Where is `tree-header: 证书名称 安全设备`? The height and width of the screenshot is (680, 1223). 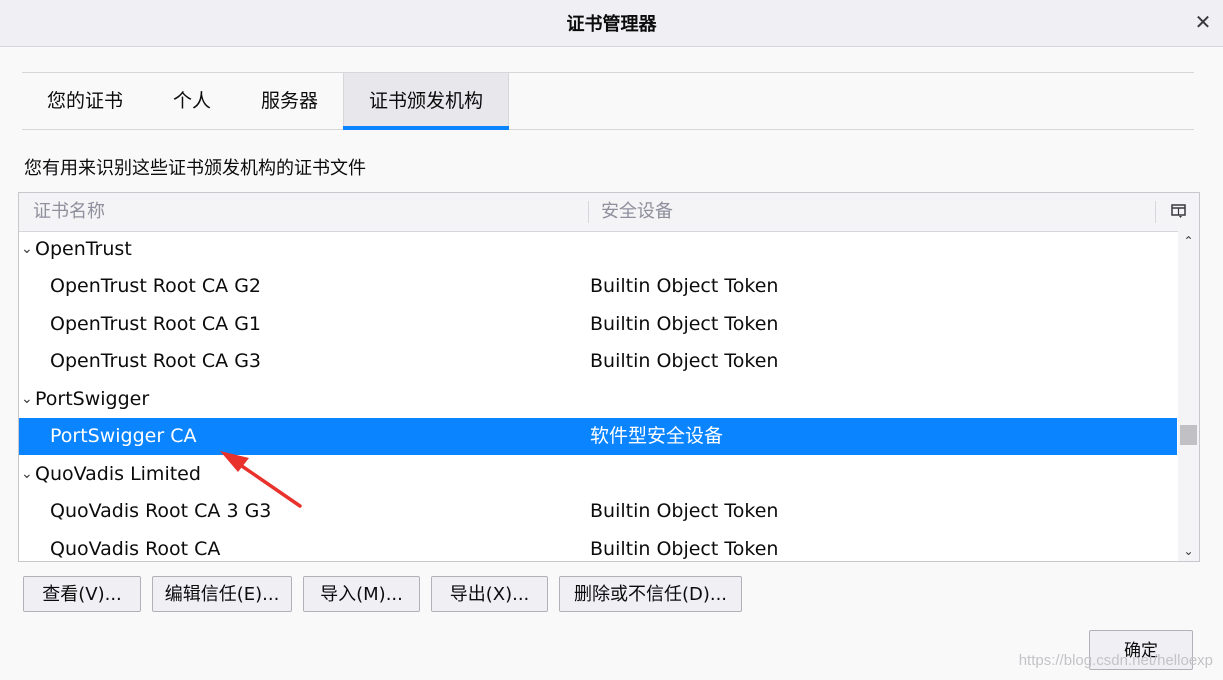 tree-header: 证书名称 安全设备 is located at coordinates (609, 212).